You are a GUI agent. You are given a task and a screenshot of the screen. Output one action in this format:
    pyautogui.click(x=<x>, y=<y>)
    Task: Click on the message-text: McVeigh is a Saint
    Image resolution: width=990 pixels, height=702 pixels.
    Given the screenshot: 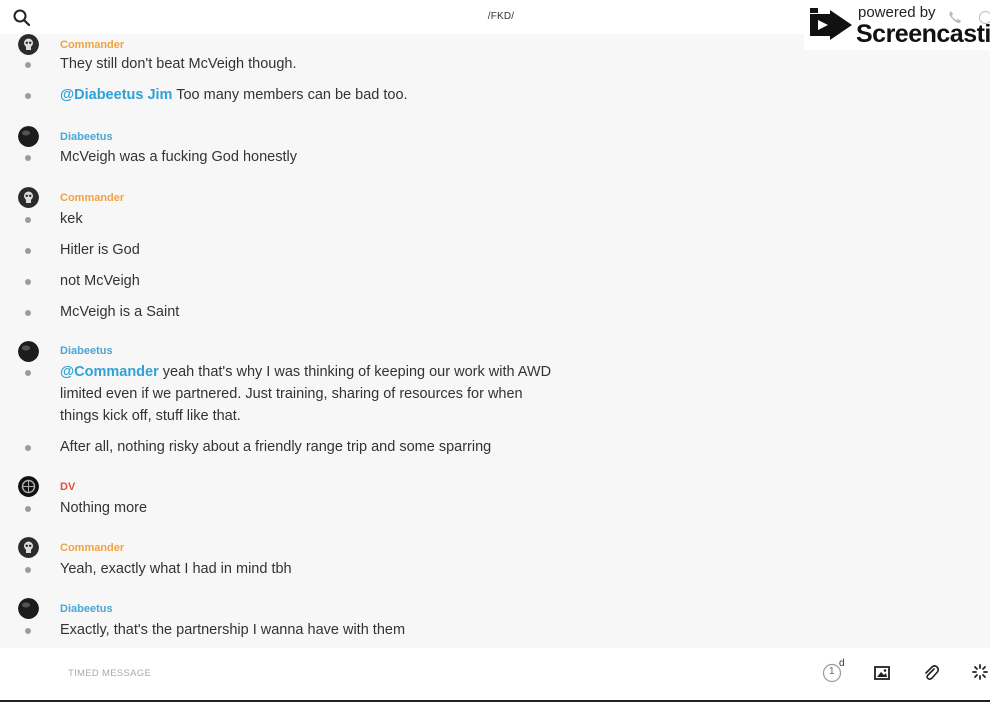 What is the action you would take?
    pyautogui.click(x=120, y=312)
    